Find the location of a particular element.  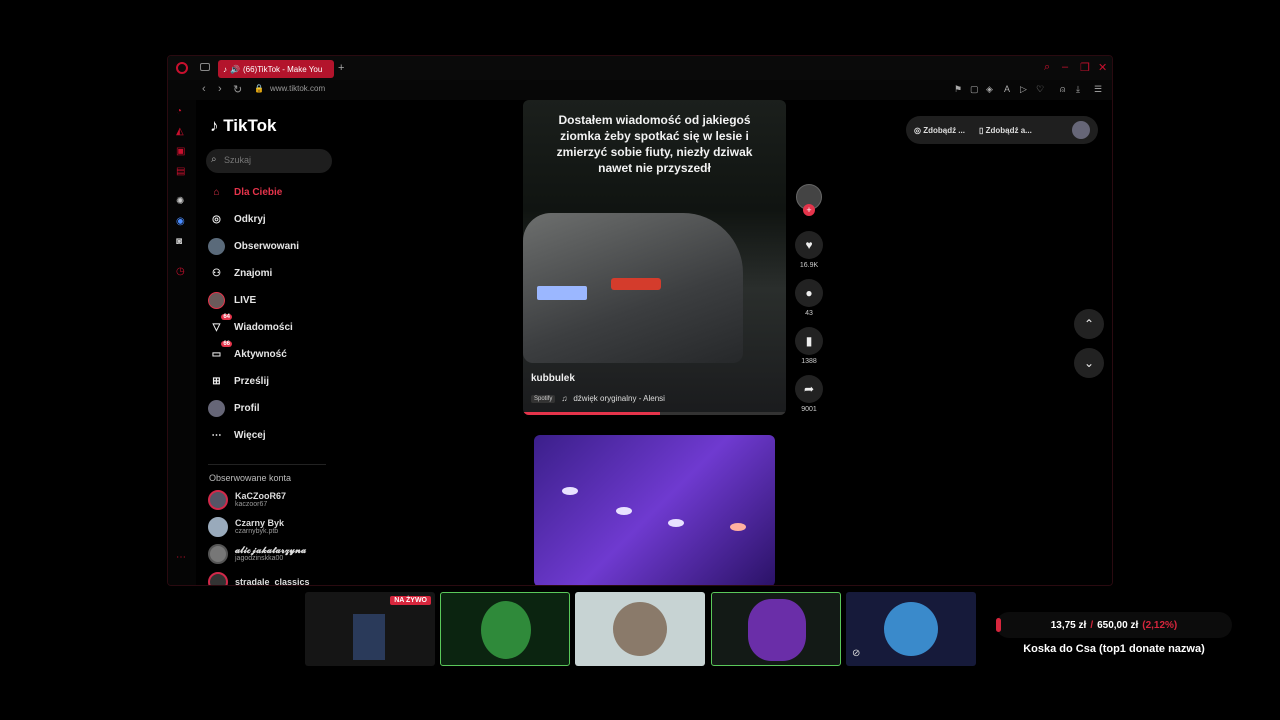

reload-button: ↻ is located at coordinates (237, 89).